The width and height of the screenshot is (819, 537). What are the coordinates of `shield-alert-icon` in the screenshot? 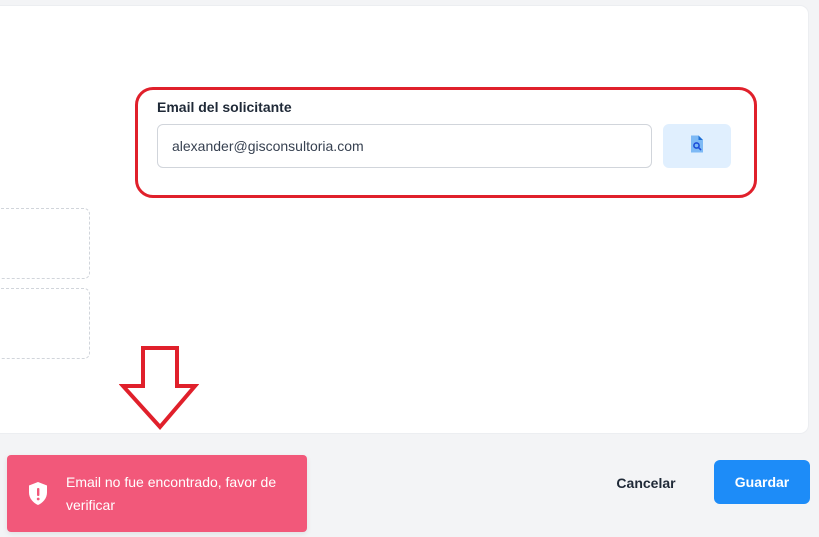 It's located at (38, 496).